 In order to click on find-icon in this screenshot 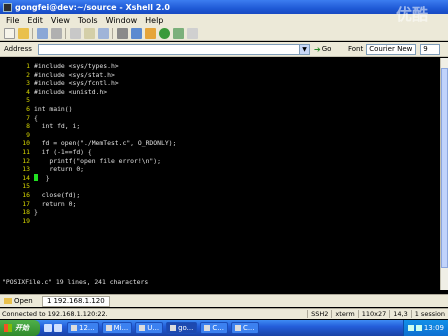, I will do `click(103, 33)`.